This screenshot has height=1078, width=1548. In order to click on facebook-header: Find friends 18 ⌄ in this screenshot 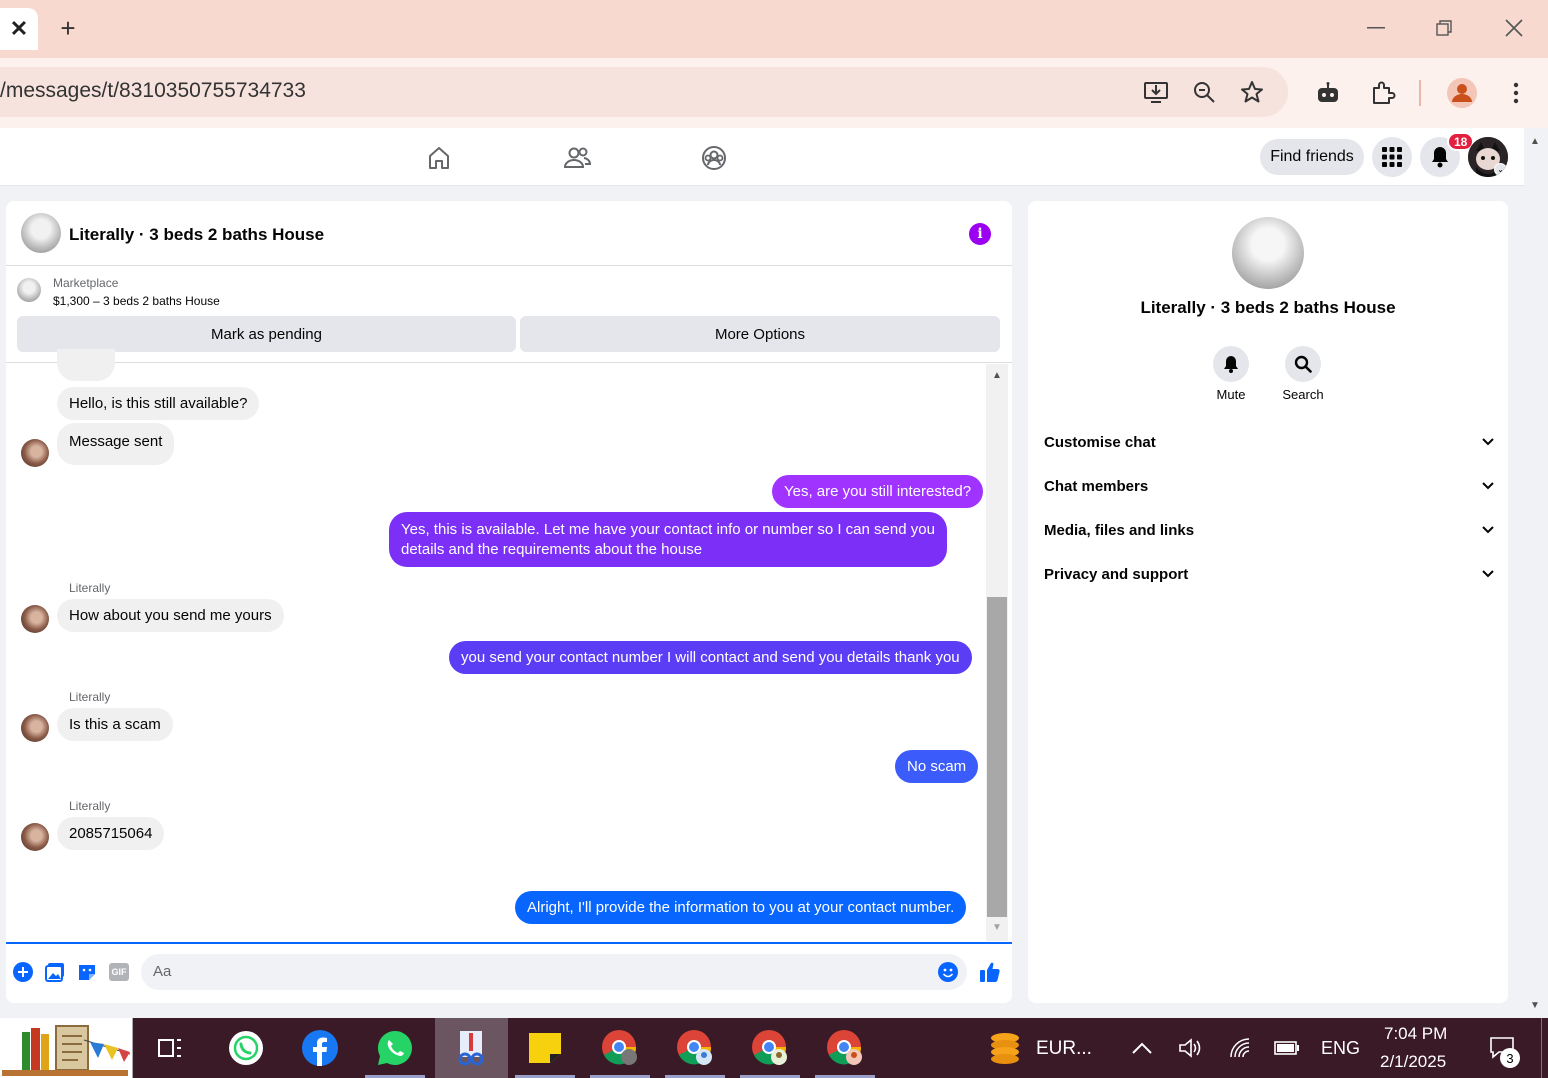, I will do `click(762, 157)`.